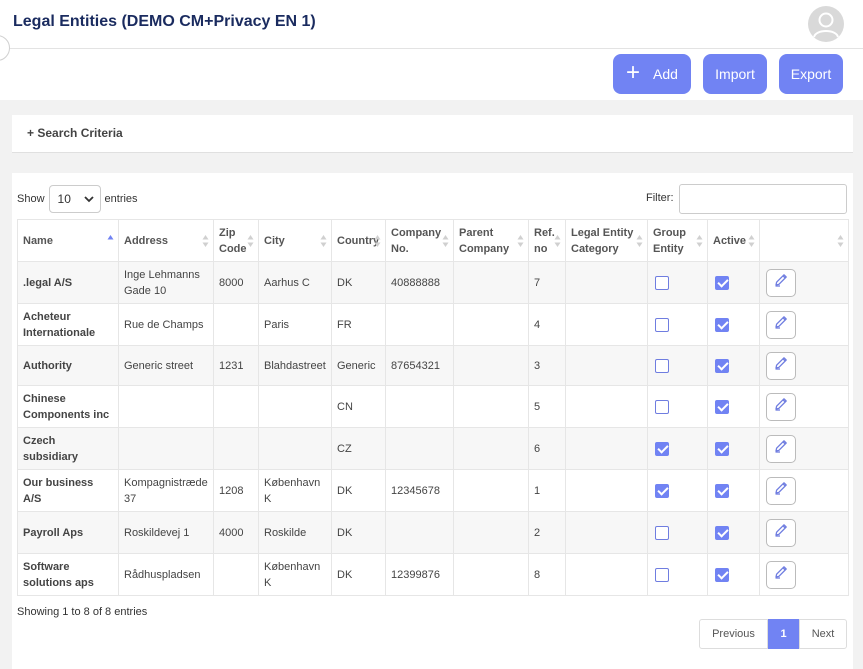 This screenshot has height=669, width=863. Describe the element at coordinates (68, 240) in the screenshot. I see `column-header: Name` at that location.